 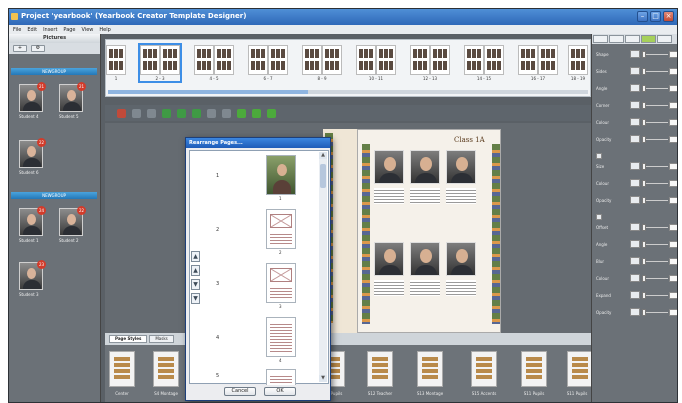 What do you see at coordinates (195, 284) in the screenshot?
I see `move-down-button: ▼` at bounding box center [195, 284].